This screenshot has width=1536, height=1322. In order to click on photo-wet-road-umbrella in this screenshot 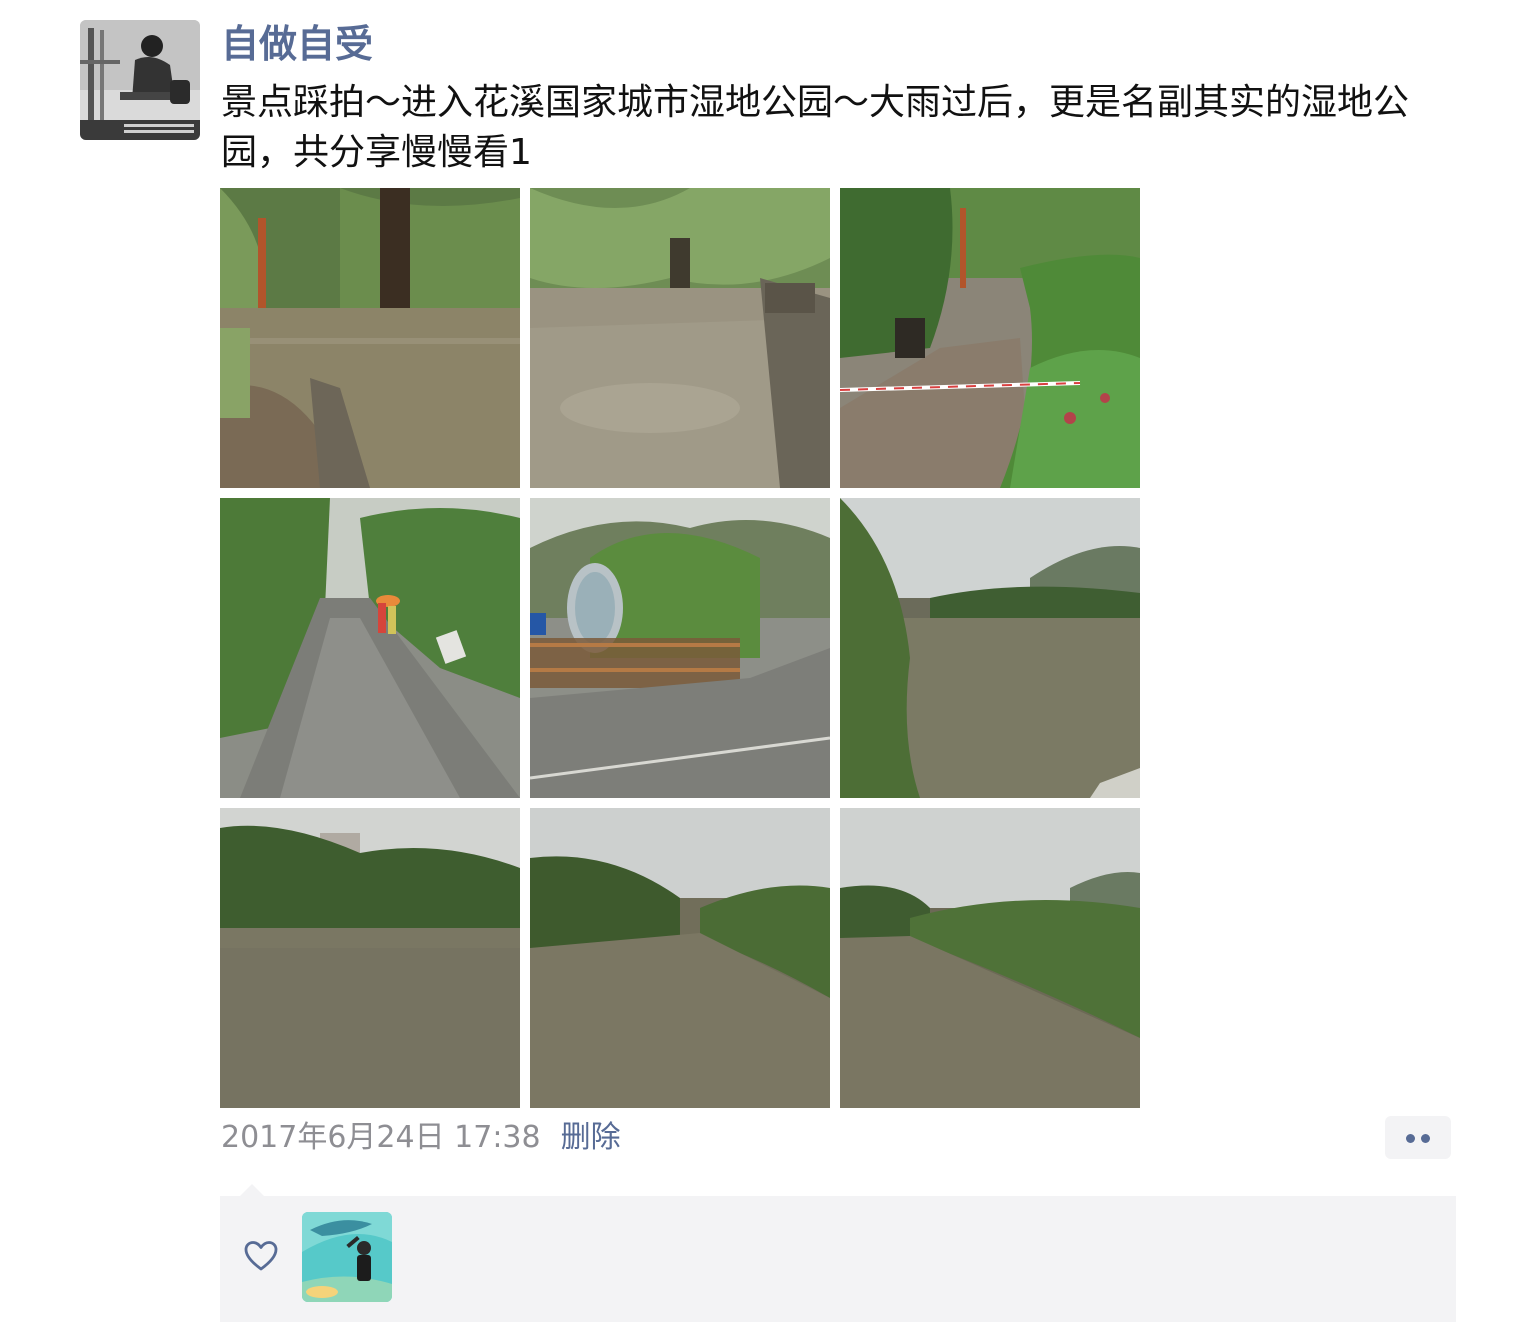, I will do `click(370, 648)`.